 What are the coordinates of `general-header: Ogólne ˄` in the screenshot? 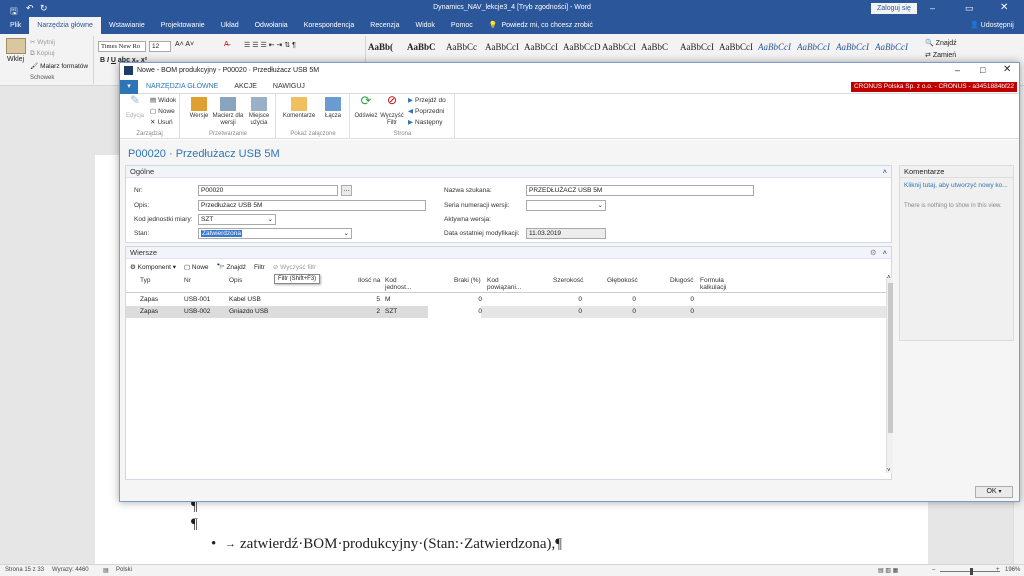 It's located at (508, 172).